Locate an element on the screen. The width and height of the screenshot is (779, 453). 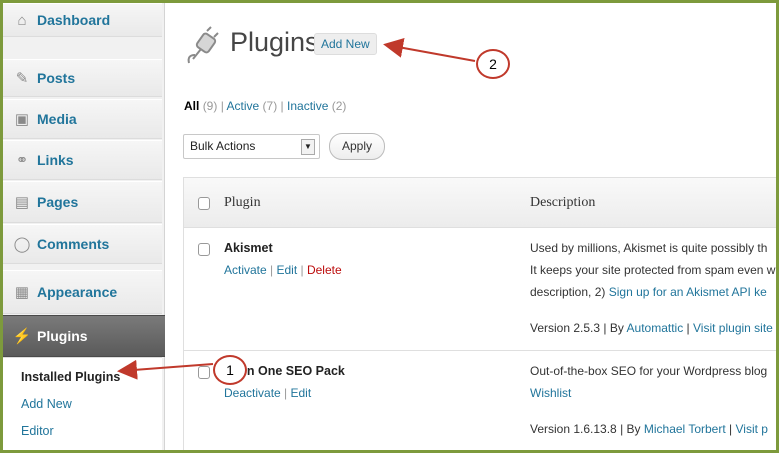
callout-badge-1: 1 is located at coordinates (230, 370).